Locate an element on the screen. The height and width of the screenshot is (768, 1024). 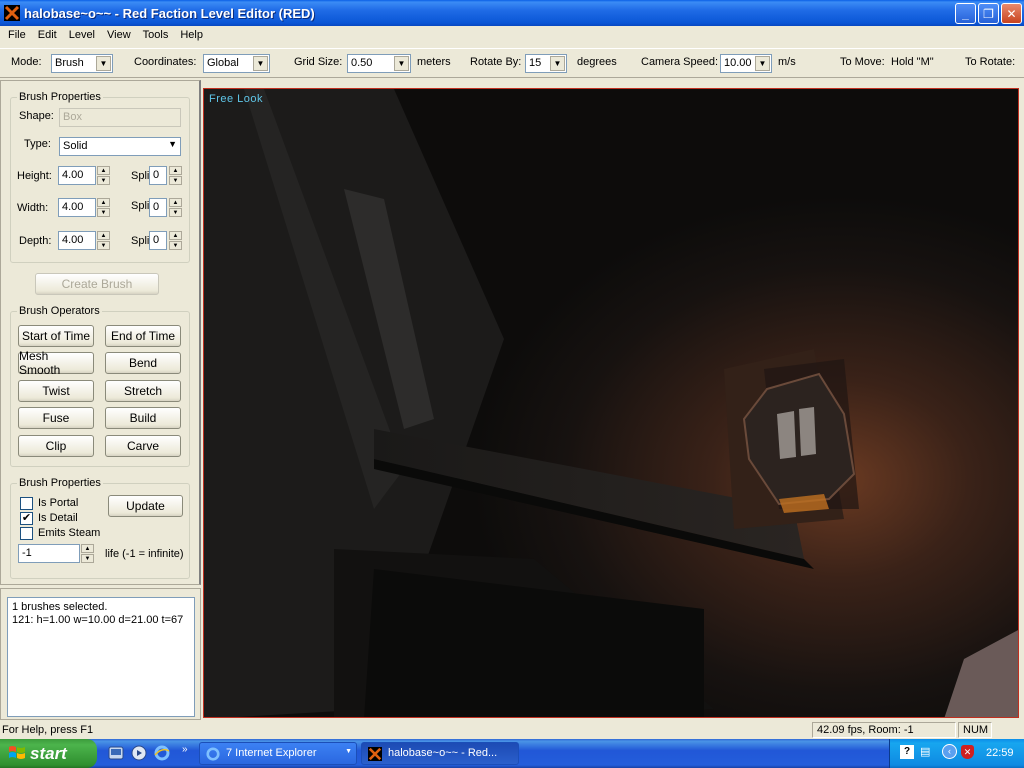
is-portal-label: Is Portal is located at coordinates (58, 503).